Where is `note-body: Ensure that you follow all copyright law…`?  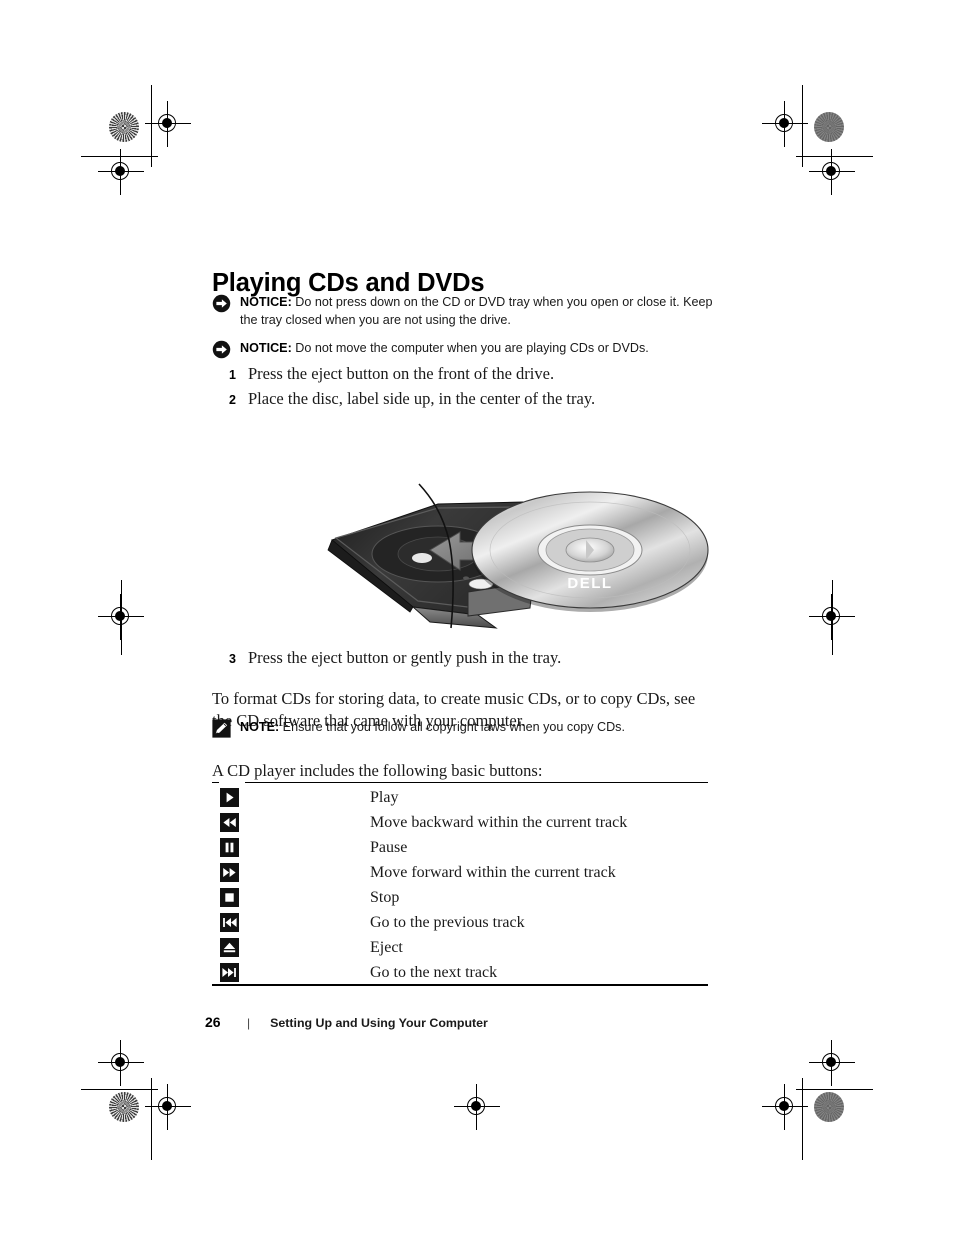
note-body: Ensure that you follow all copyright law… is located at coordinates (452, 727).